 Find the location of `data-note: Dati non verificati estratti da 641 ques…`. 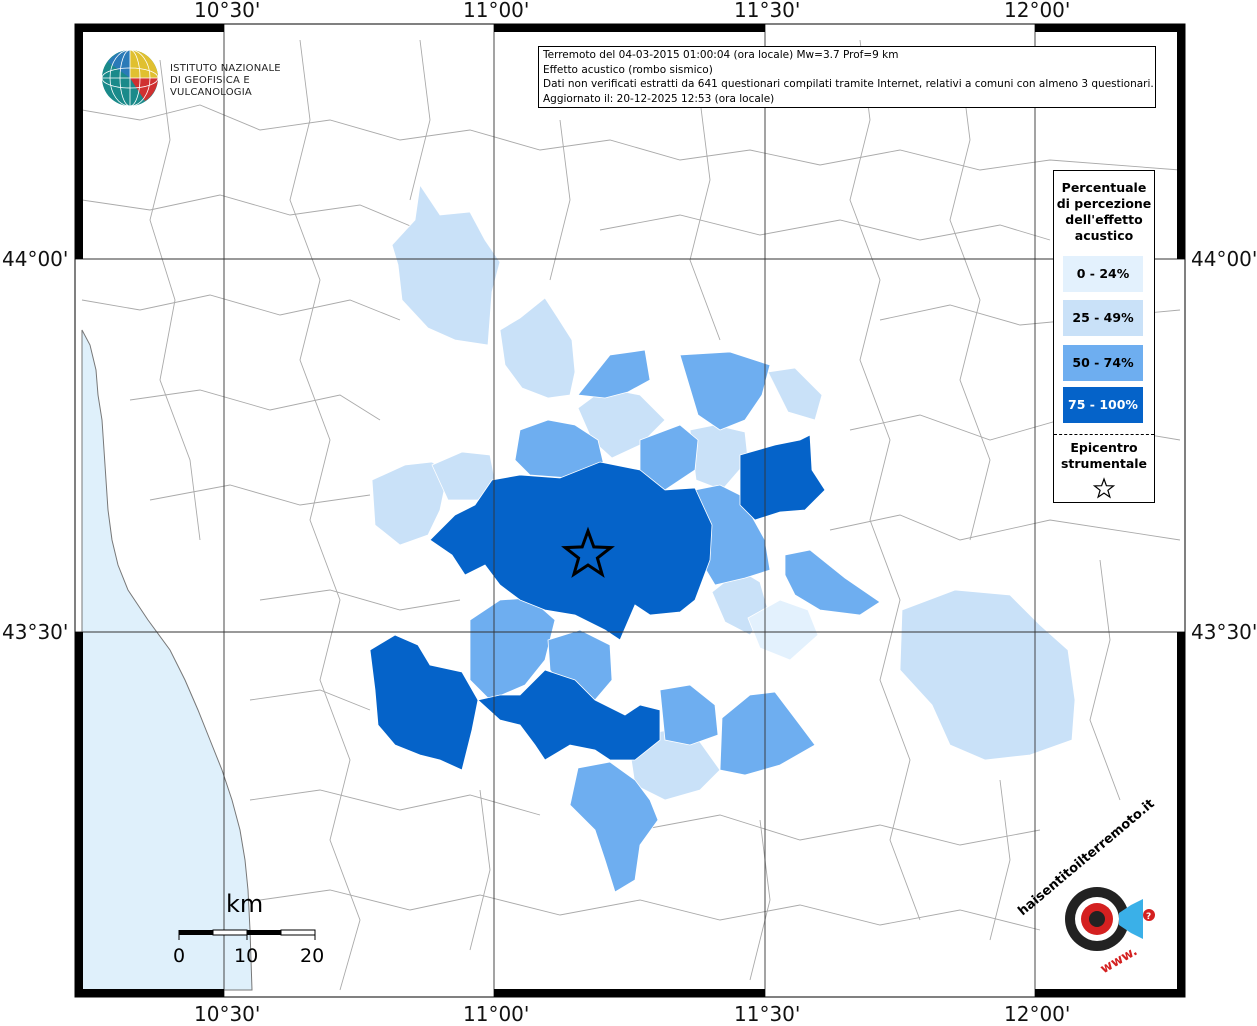

data-note: Dati non verificati estratti da 641 ques… is located at coordinates (848, 84).